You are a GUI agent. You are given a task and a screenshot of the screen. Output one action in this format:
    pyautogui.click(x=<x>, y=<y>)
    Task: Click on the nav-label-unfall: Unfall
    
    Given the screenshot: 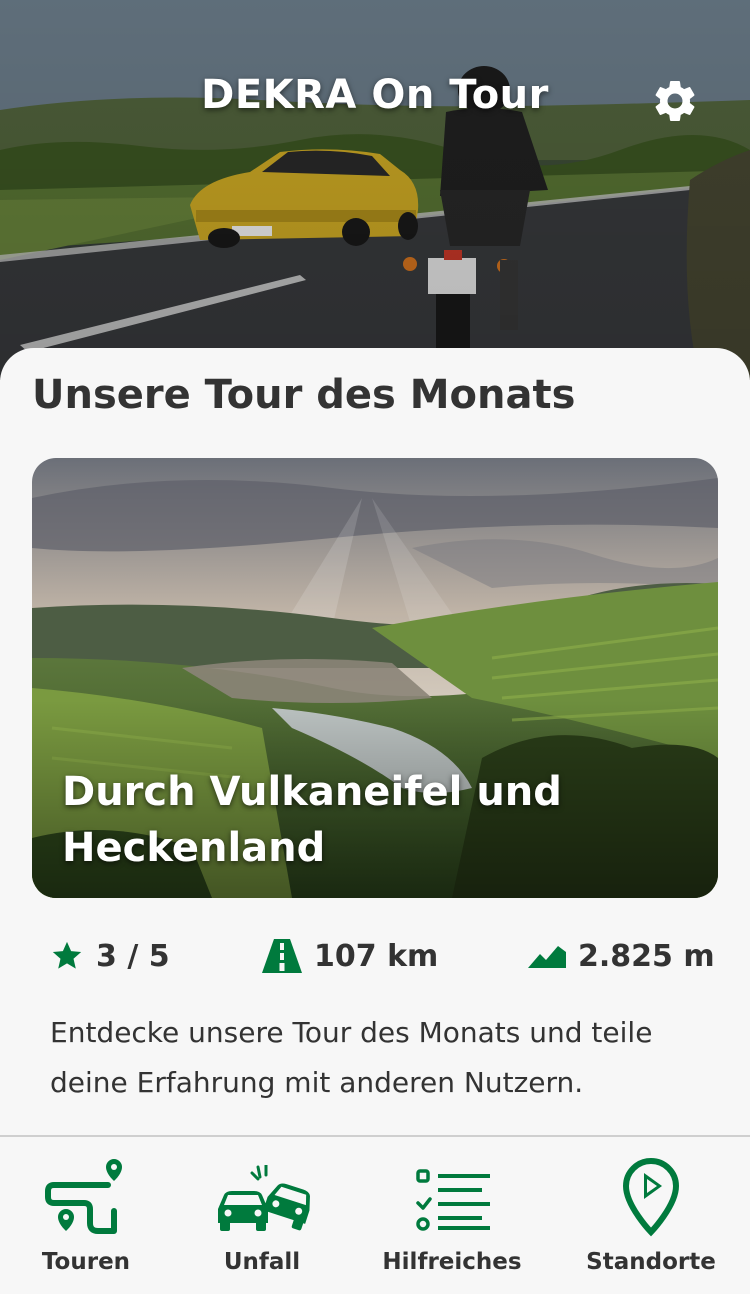 What is the action you would take?
    pyautogui.click(x=262, y=1262)
    